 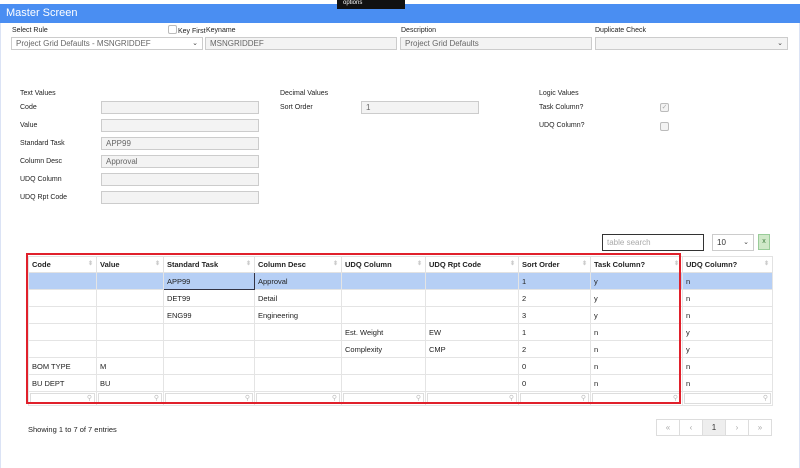 What do you see at coordinates (764, 242) in the screenshot?
I see `excel-export-button: x` at bounding box center [764, 242].